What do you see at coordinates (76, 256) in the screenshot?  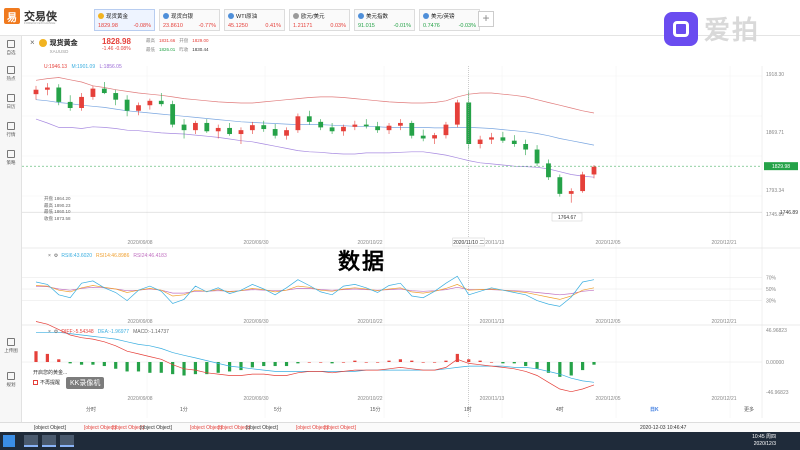 I see `rsi-legend-value: RSI6:43.6020` at bounding box center [76, 256].